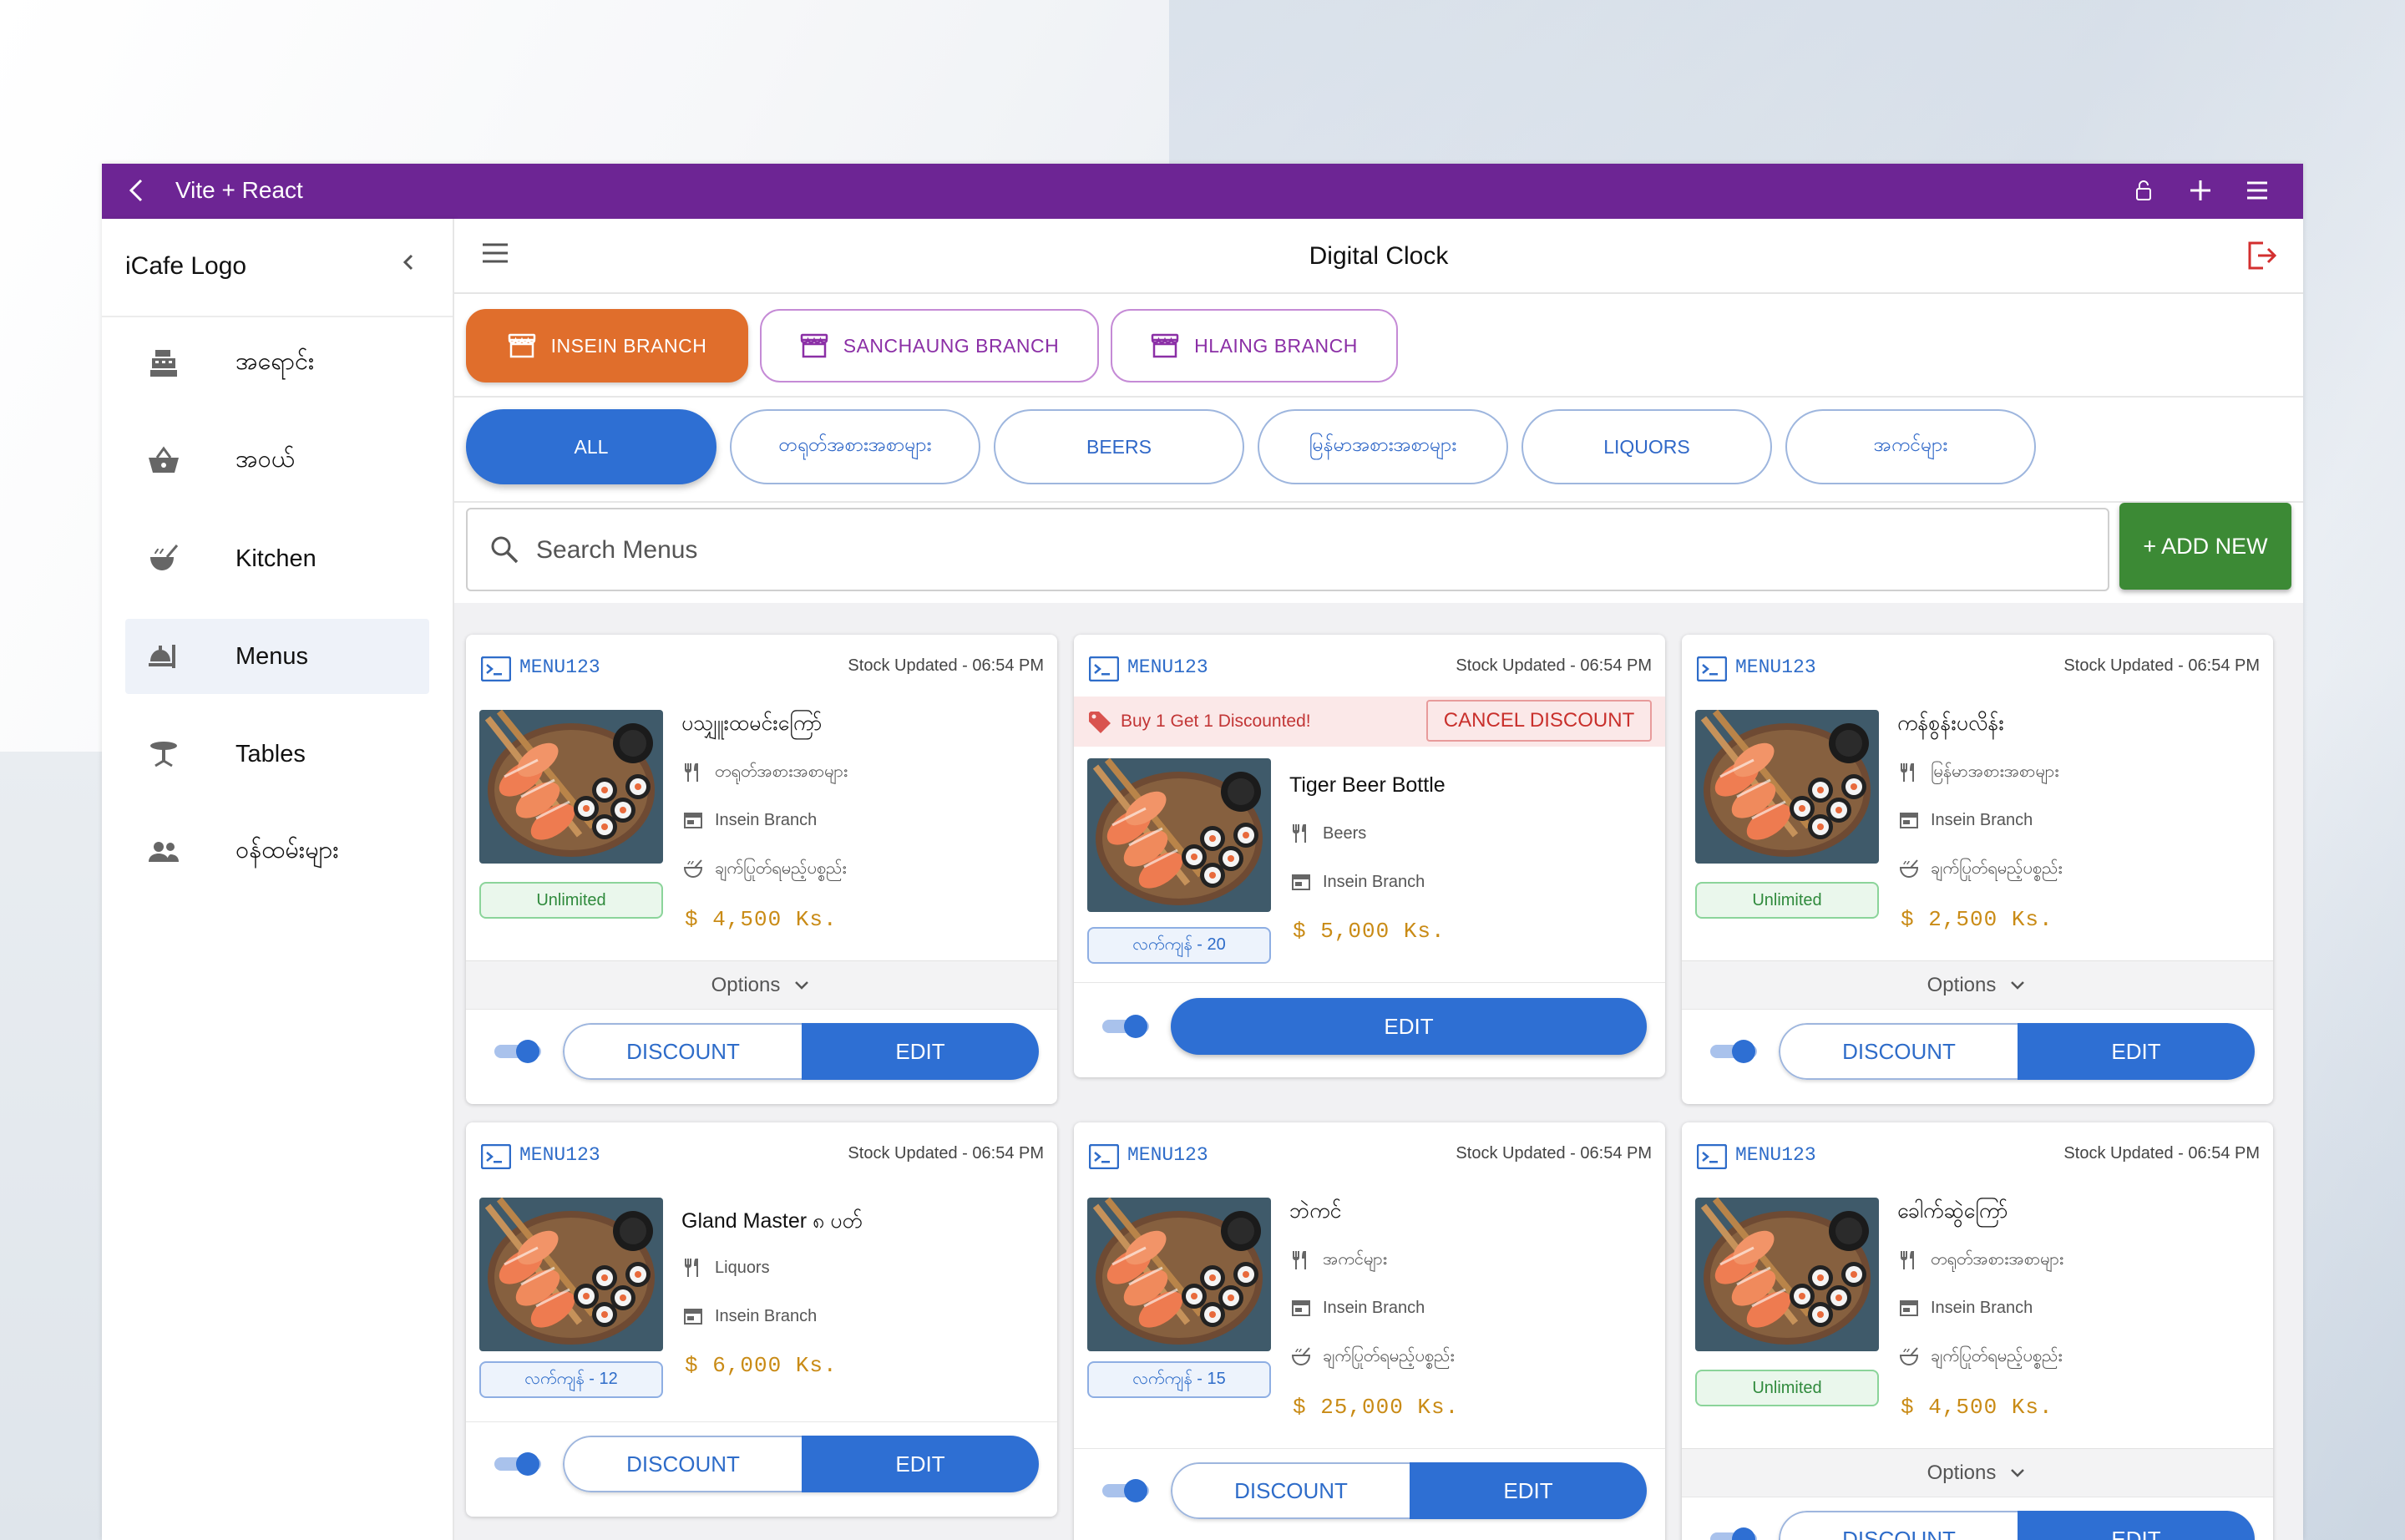  Describe the element at coordinates (855, 447) in the screenshot. I see `category-chinese-food: တရုတ်အစားအစာများ` at that location.